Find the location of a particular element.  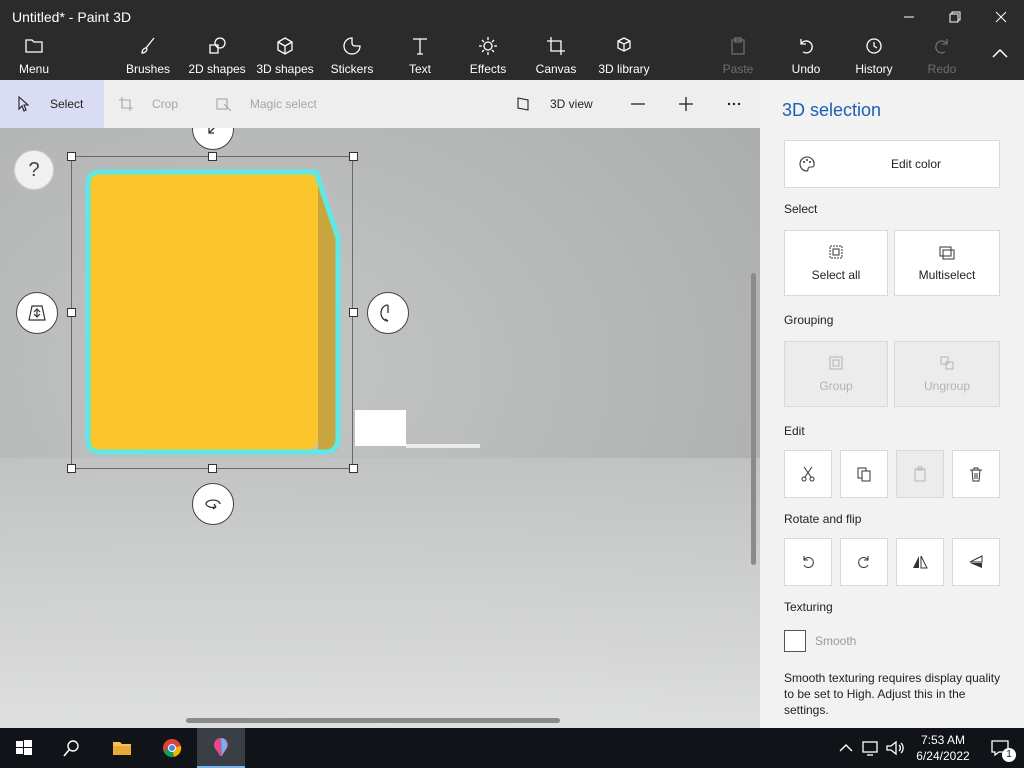

show-hidden-icons-button is located at coordinates (846, 748).